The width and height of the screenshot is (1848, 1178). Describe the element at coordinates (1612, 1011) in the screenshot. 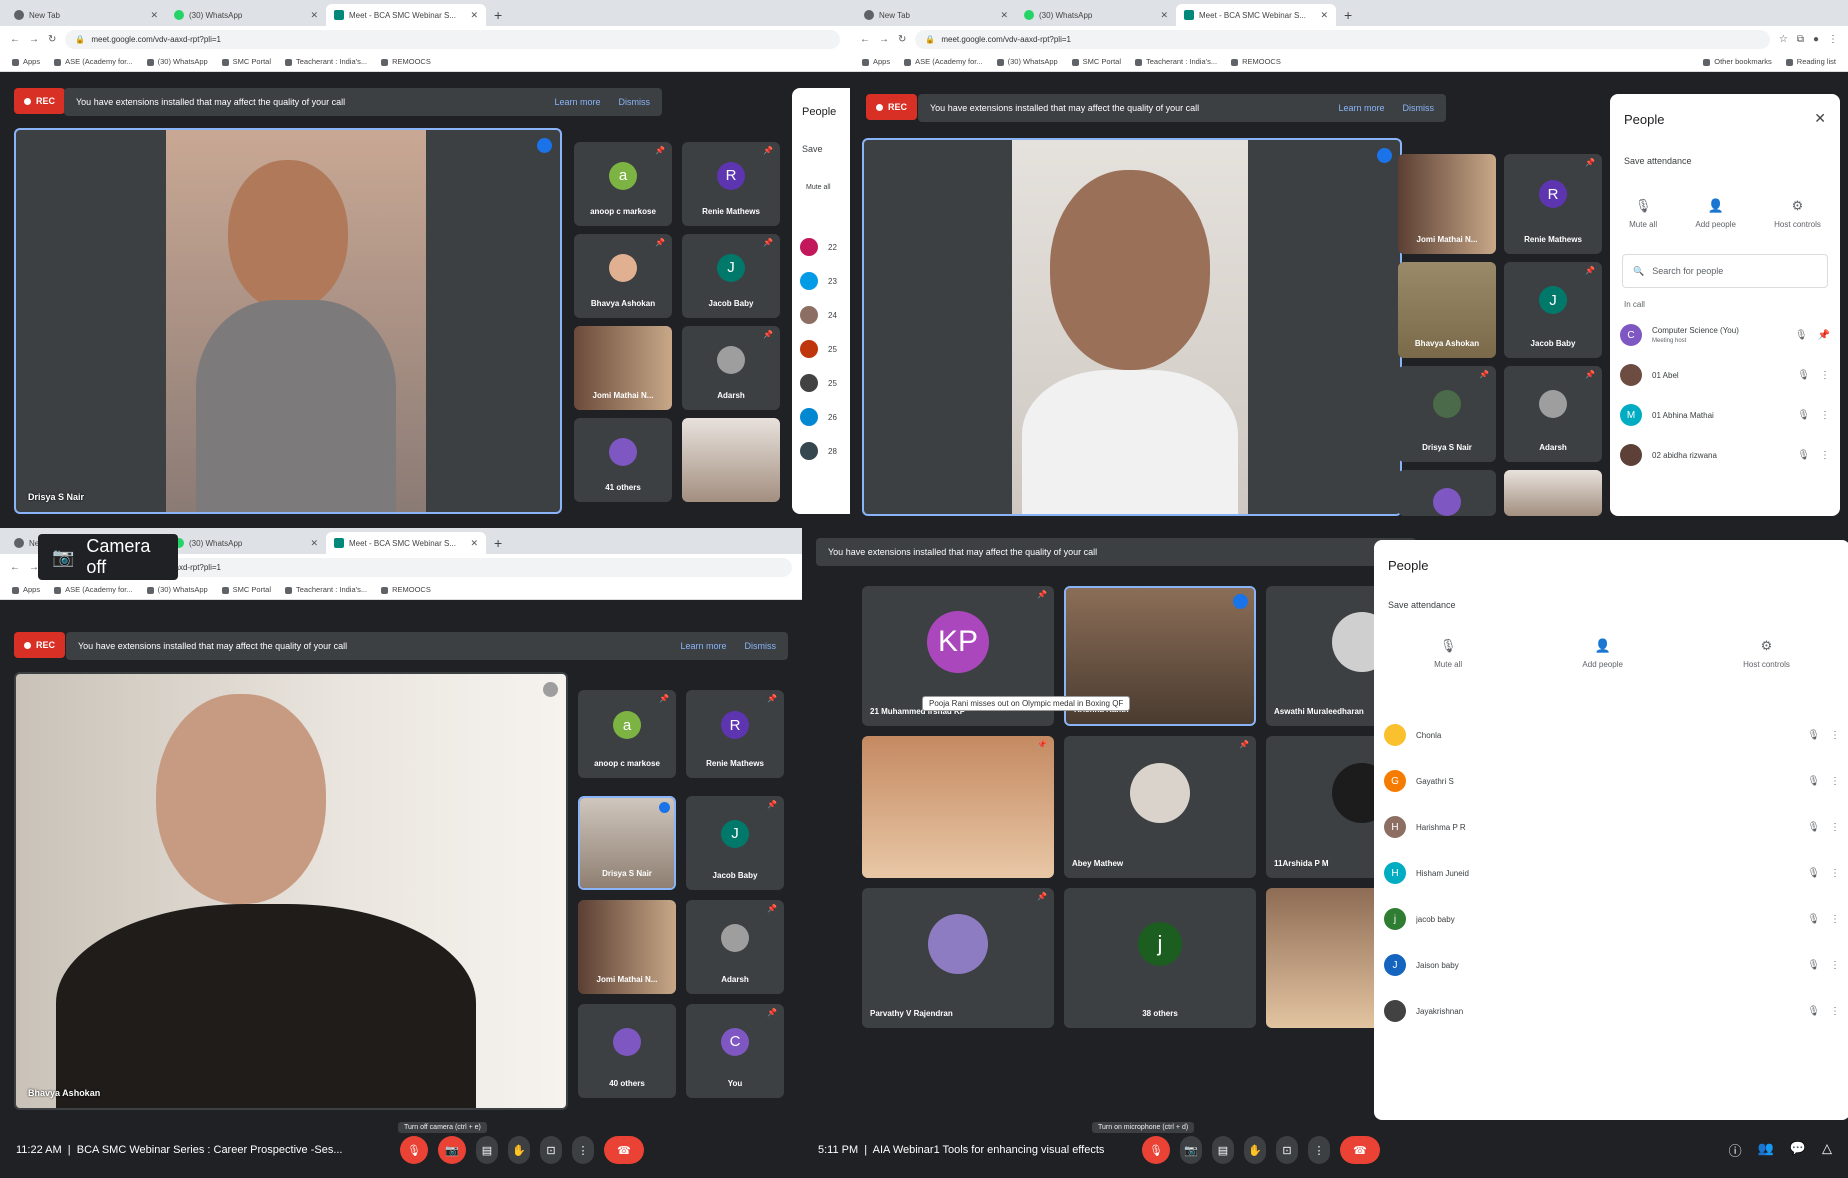

I see `participant-row: Jayakrishnan 🎙 ⋮` at that location.